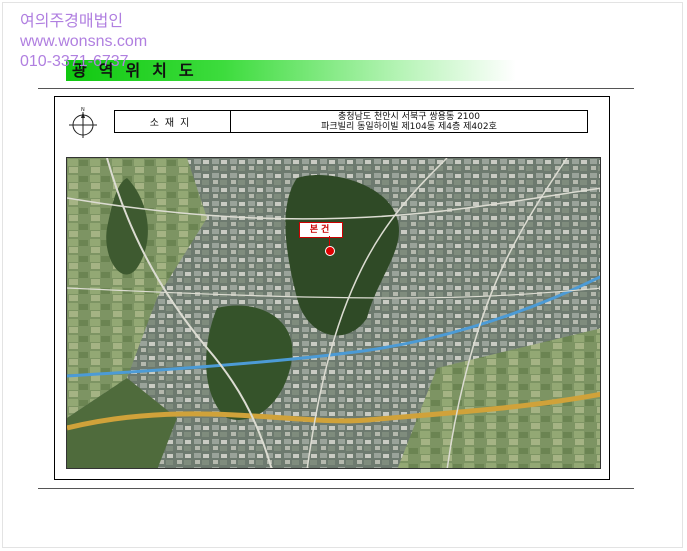 The image size is (687, 551). I want to click on top-divider, so click(336, 88).